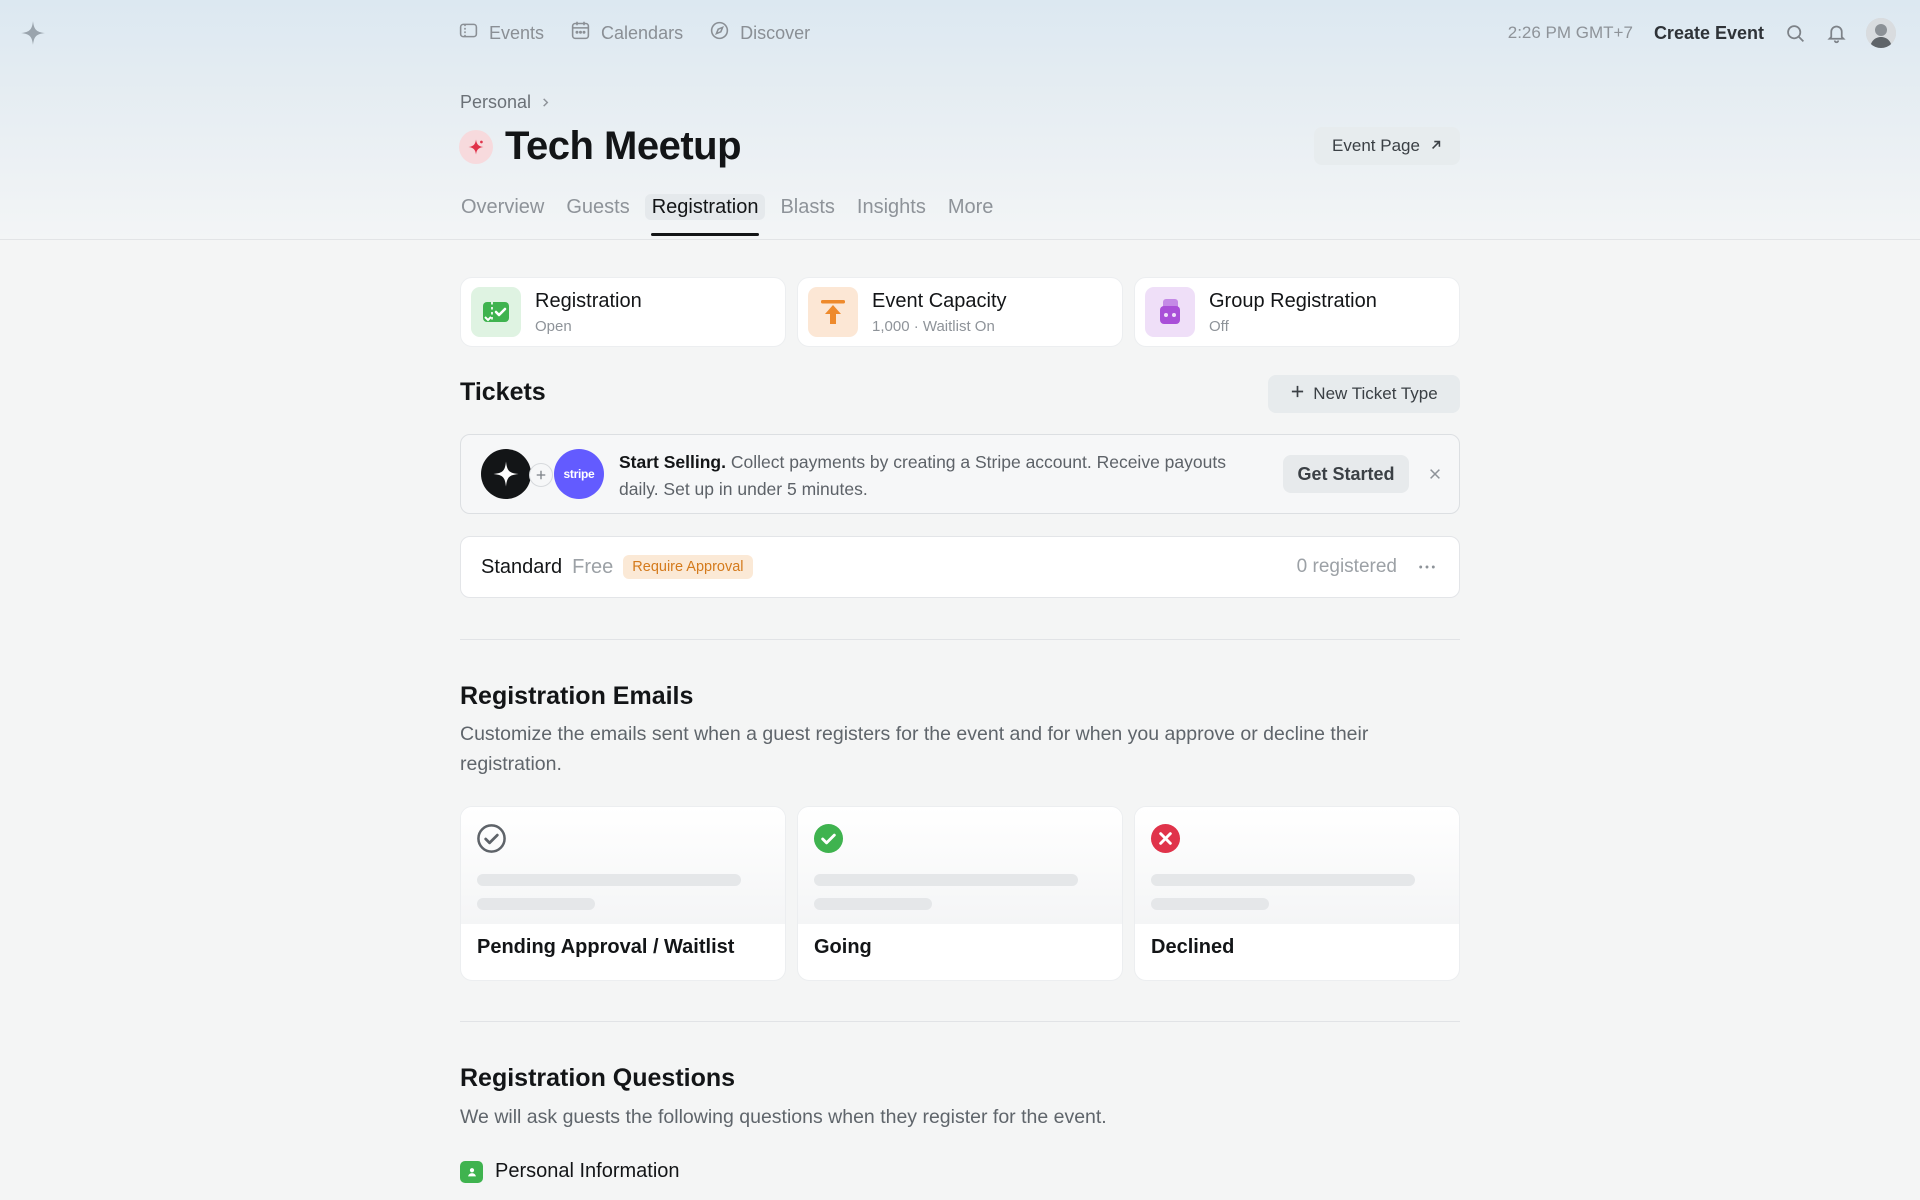  Describe the element at coordinates (522, 566) in the screenshot. I see `ticket-name: Standard` at that location.